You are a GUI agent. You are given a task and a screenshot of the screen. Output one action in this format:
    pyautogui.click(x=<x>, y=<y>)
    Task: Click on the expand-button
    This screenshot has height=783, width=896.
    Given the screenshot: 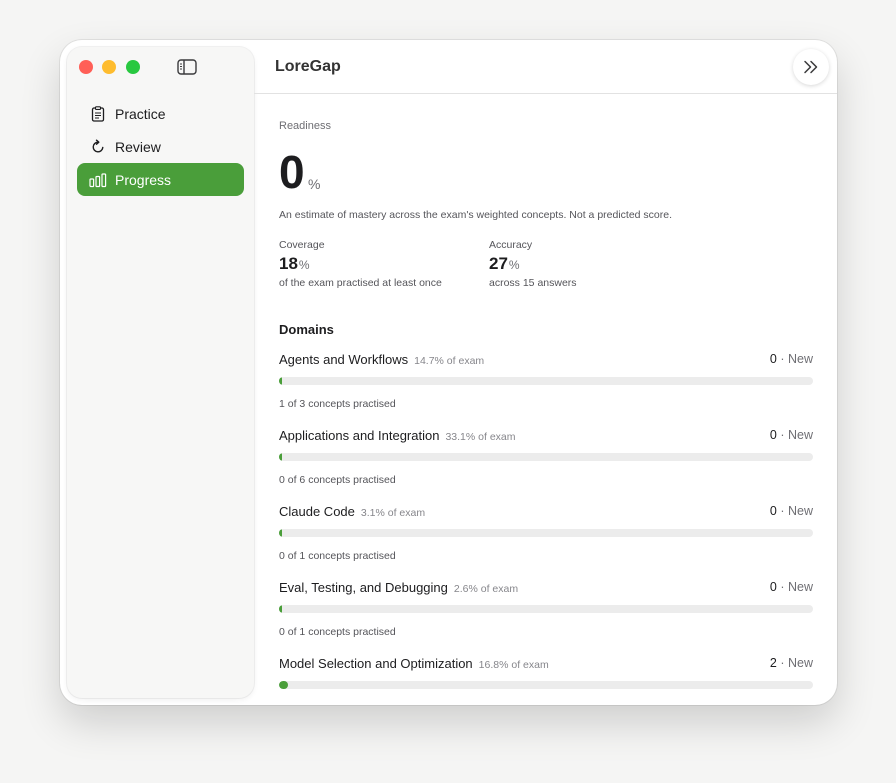 What is the action you would take?
    pyautogui.click(x=811, y=67)
    